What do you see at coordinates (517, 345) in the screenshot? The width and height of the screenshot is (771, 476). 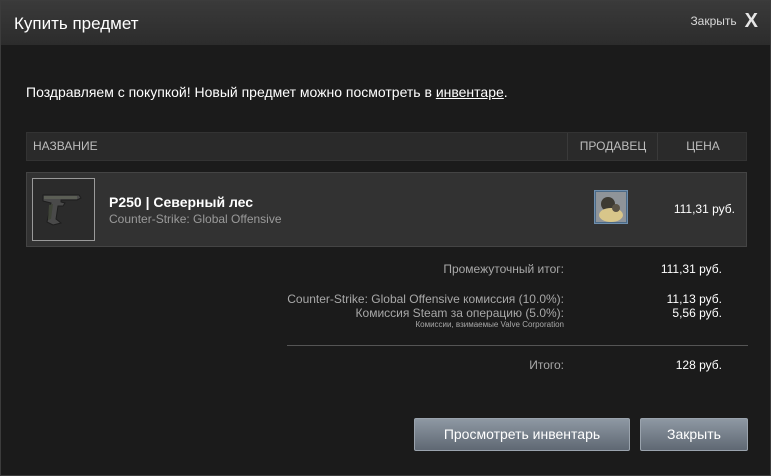 I see `summary-divider` at bounding box center [517, 345].